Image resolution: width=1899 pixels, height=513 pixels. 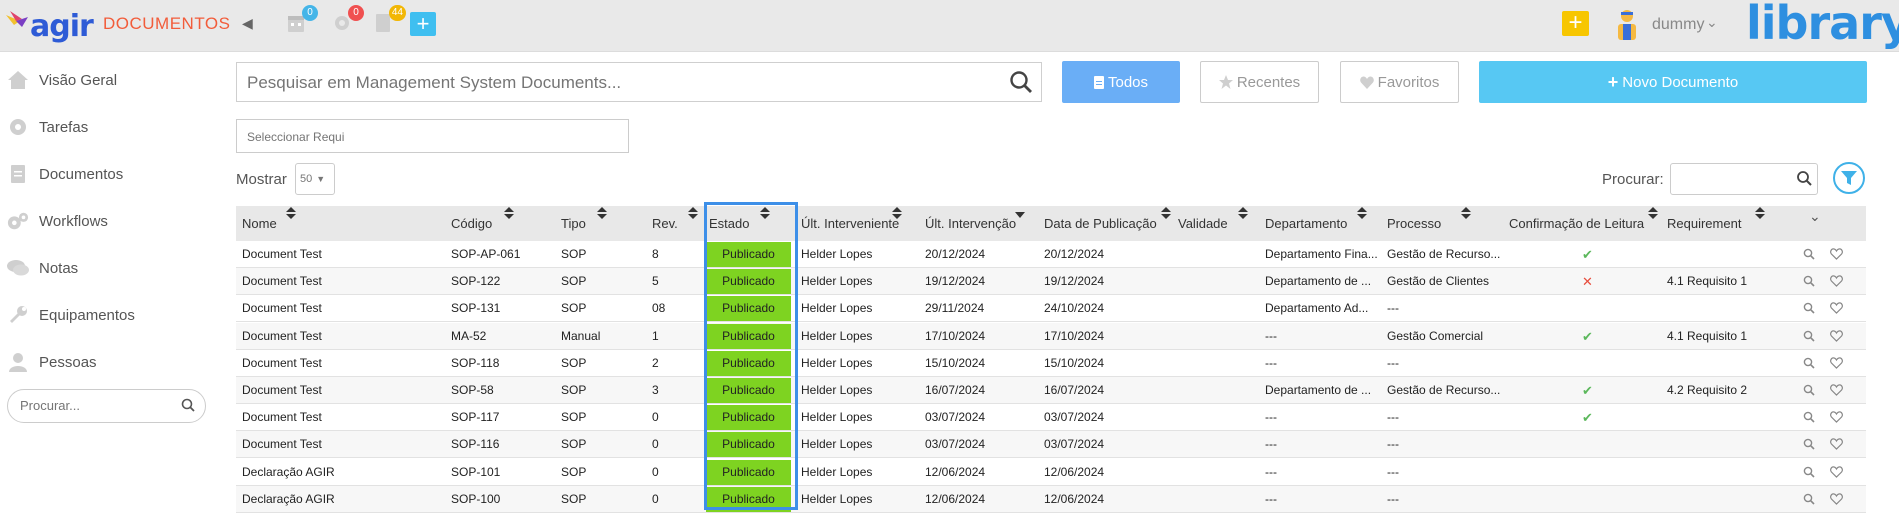 I want to click on sidebar-item-notas: Notas, so click(x=115, y=268).